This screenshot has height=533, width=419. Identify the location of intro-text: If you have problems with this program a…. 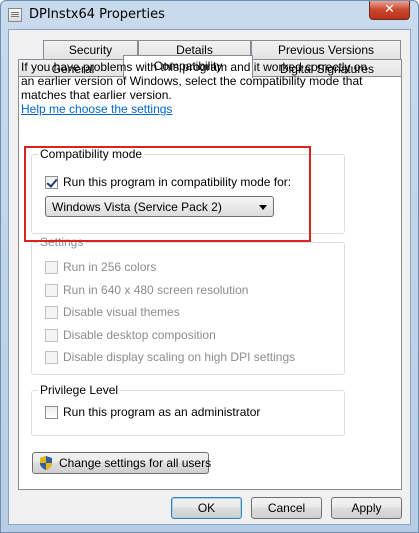
(194, 81).